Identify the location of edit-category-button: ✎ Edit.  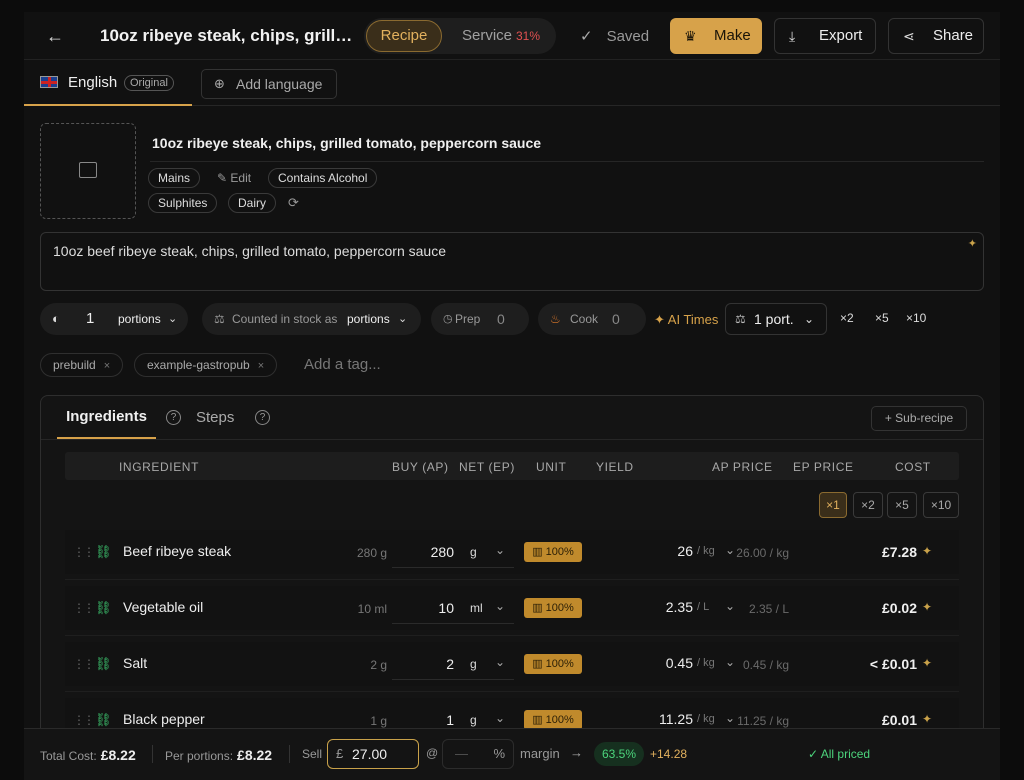
(234, 178).